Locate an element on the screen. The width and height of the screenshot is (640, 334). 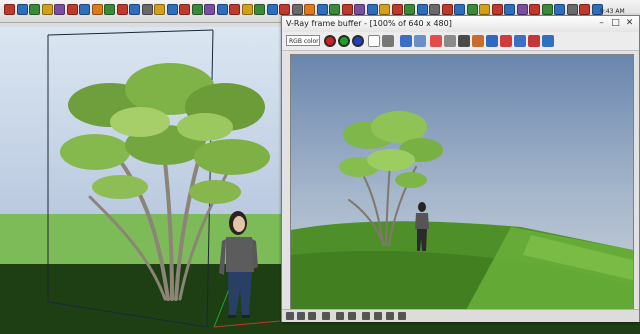
close-button: ✕ is located at coordinates (629, 23).